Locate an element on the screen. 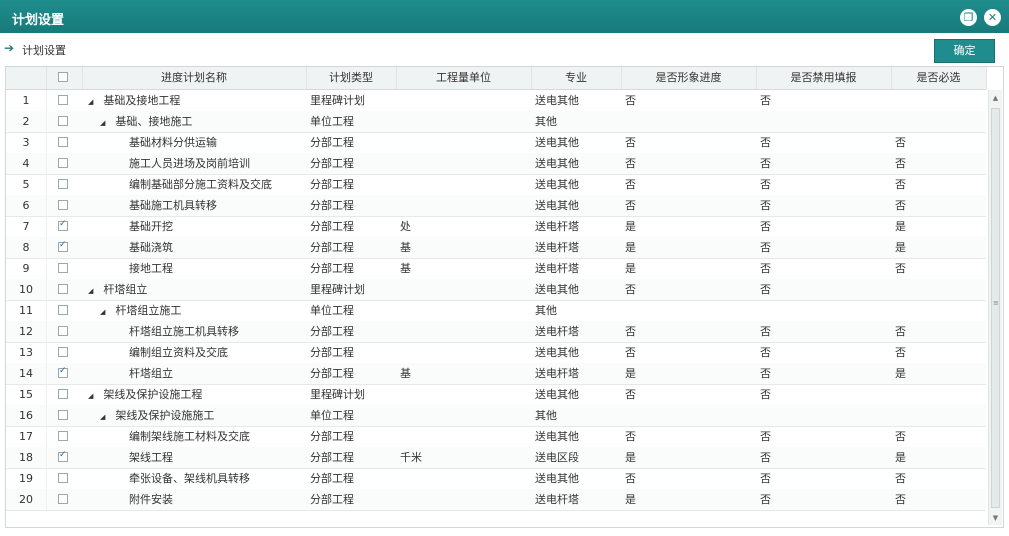  table-row: 13 编制组立资料及交底 分部工程 送电其他 否 否 否 is located at coordinates (496, 353).